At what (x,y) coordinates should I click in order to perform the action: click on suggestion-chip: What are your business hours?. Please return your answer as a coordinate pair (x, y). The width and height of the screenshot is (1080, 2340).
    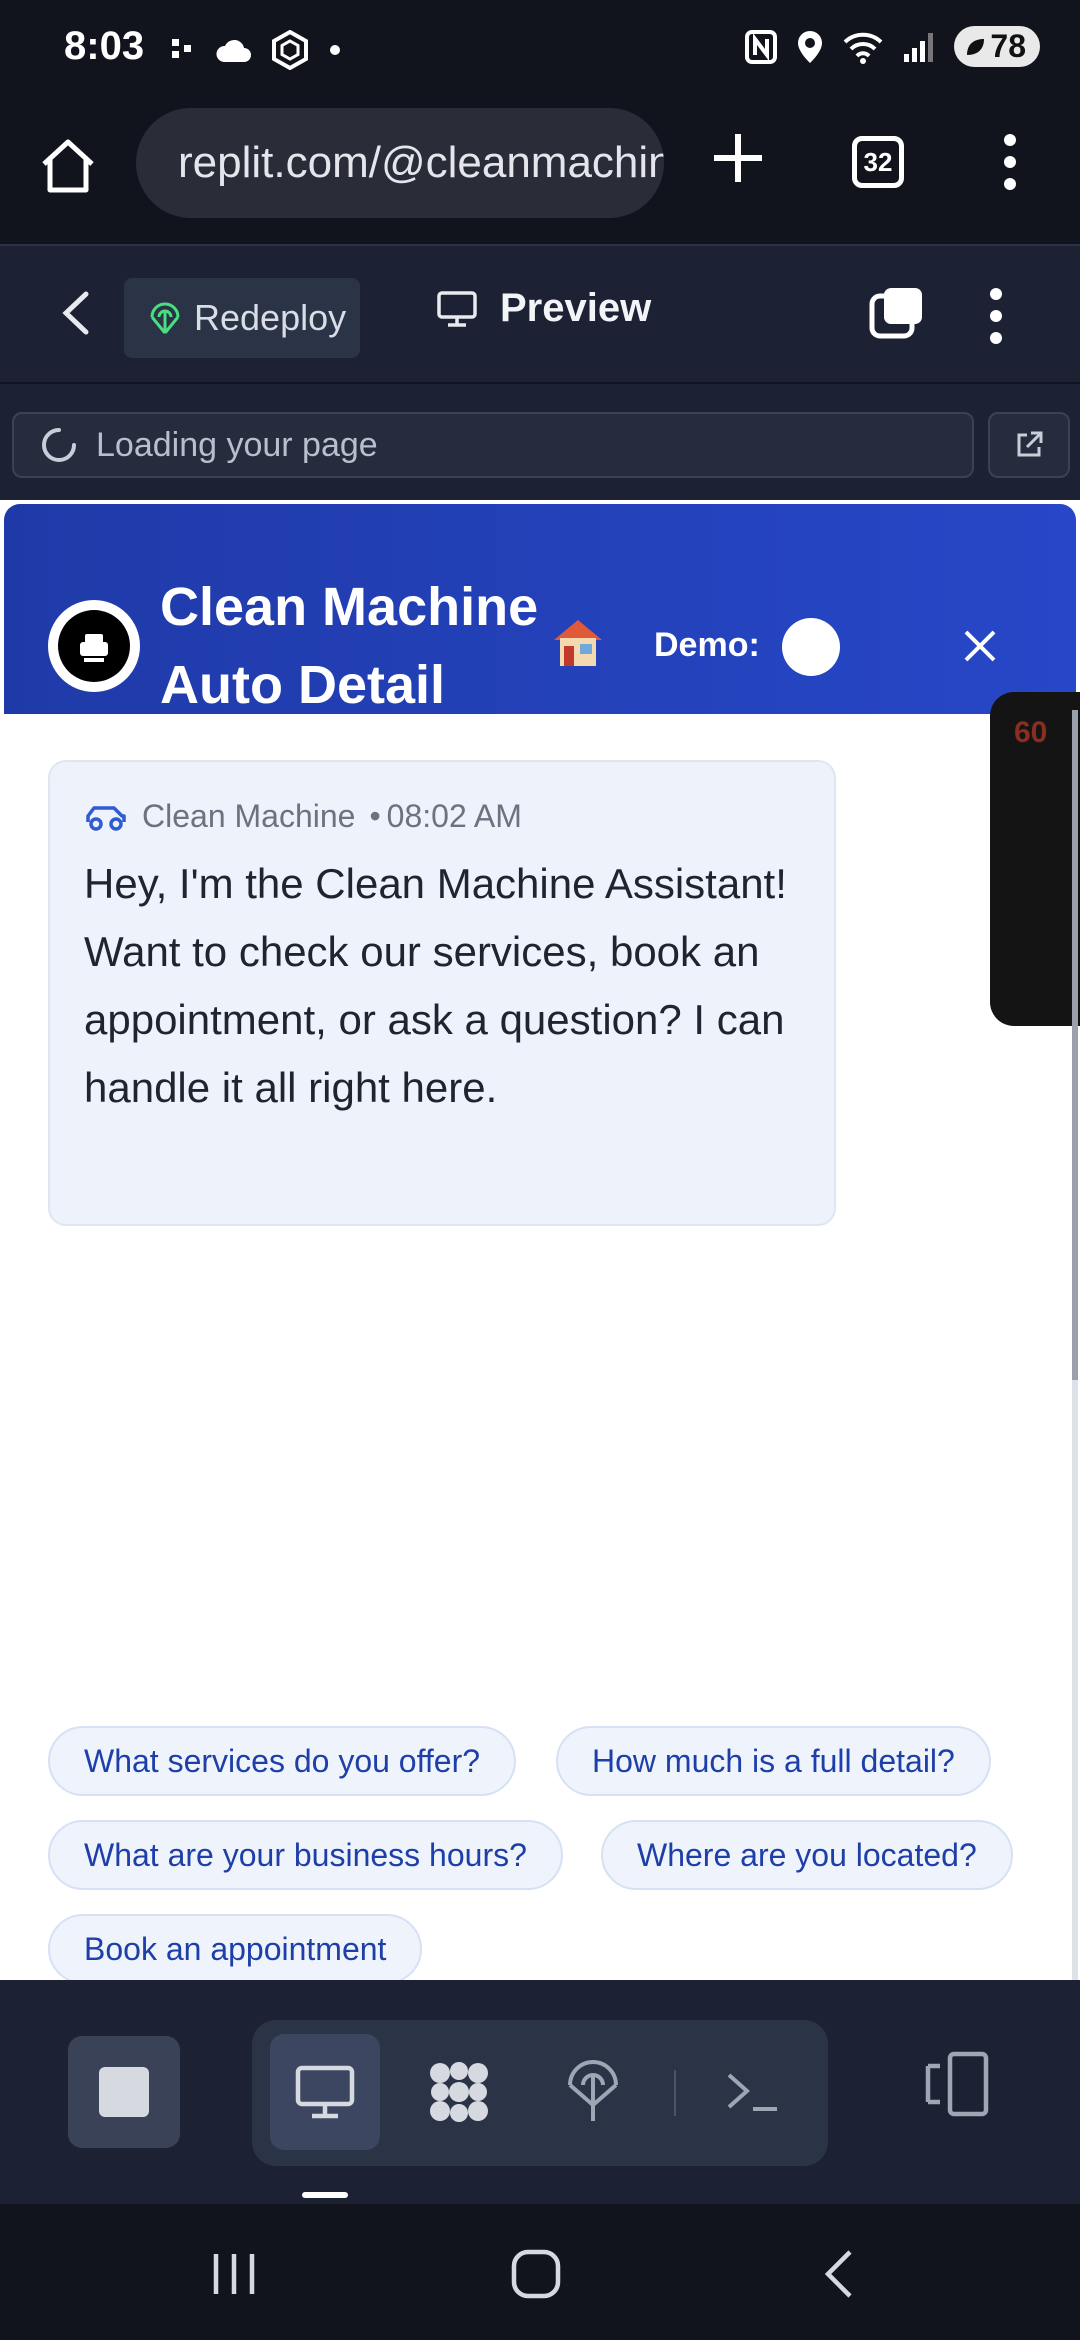
    Looking at the image, I should click on (305, 1855).